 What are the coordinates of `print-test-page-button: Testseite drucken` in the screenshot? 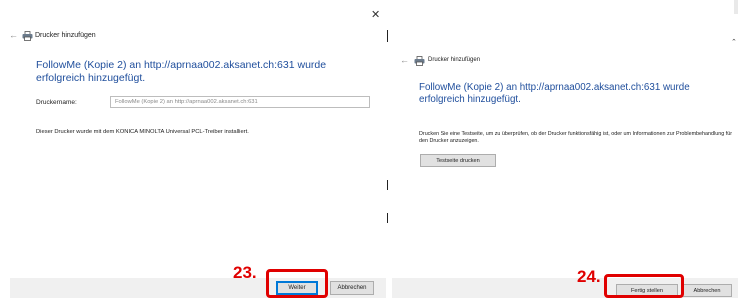 It's located at (458, 160).